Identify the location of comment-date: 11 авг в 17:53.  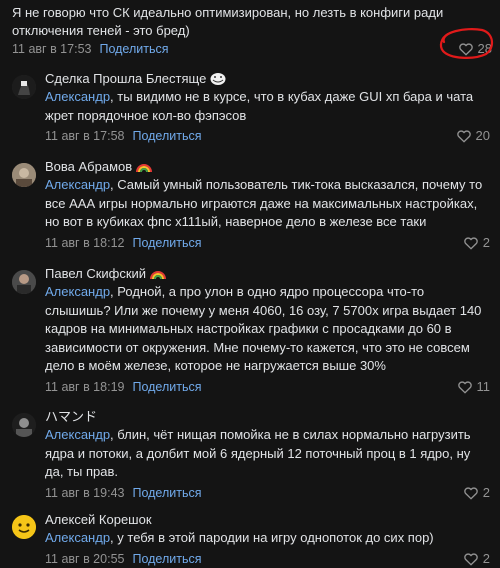
(51, 49).